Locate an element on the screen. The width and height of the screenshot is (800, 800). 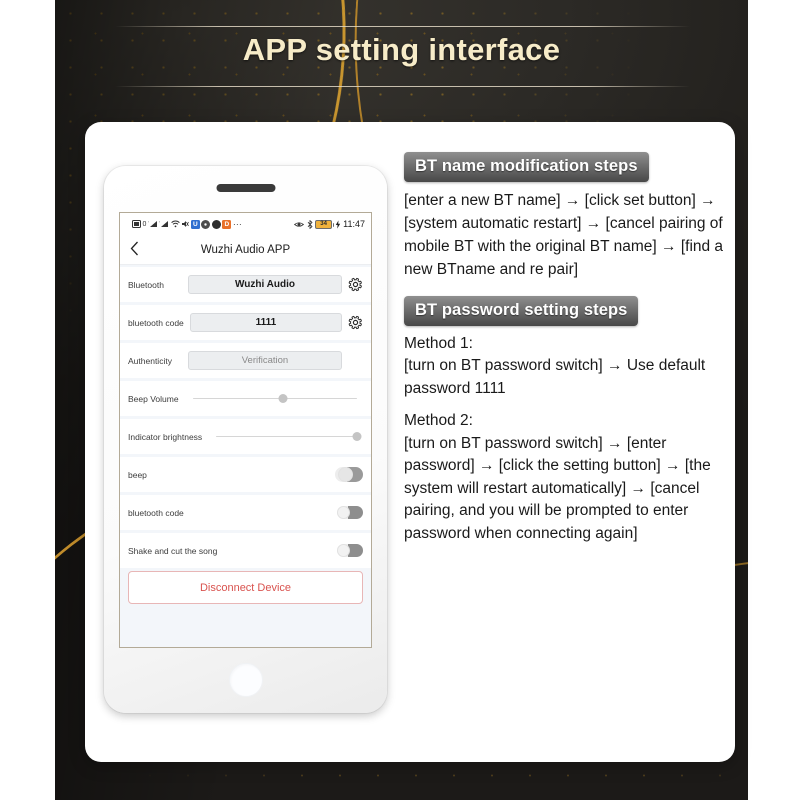
verification-button: Verification is located at coordinates (265, 360).